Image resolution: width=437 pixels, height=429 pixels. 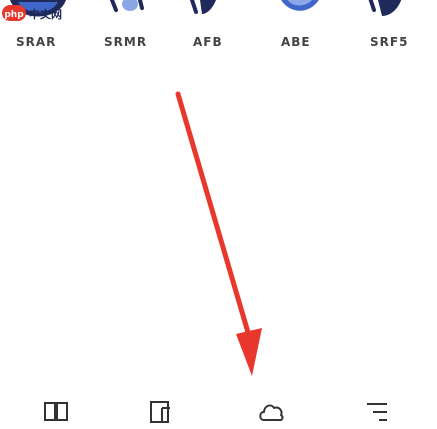 I want to click on mascot-icon, so click(x=128, y=12).